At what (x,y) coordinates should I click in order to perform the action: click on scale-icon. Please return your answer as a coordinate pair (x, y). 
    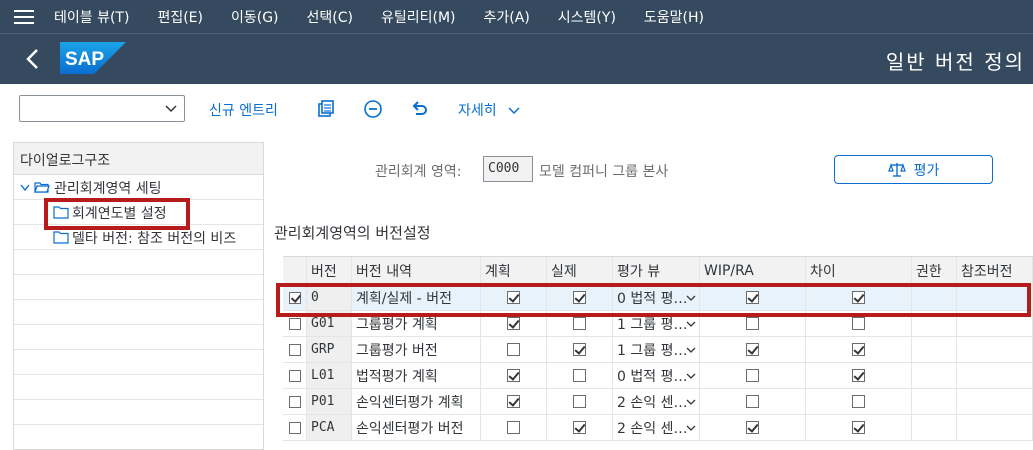
    Looking at the image, I should click on (896, 169).